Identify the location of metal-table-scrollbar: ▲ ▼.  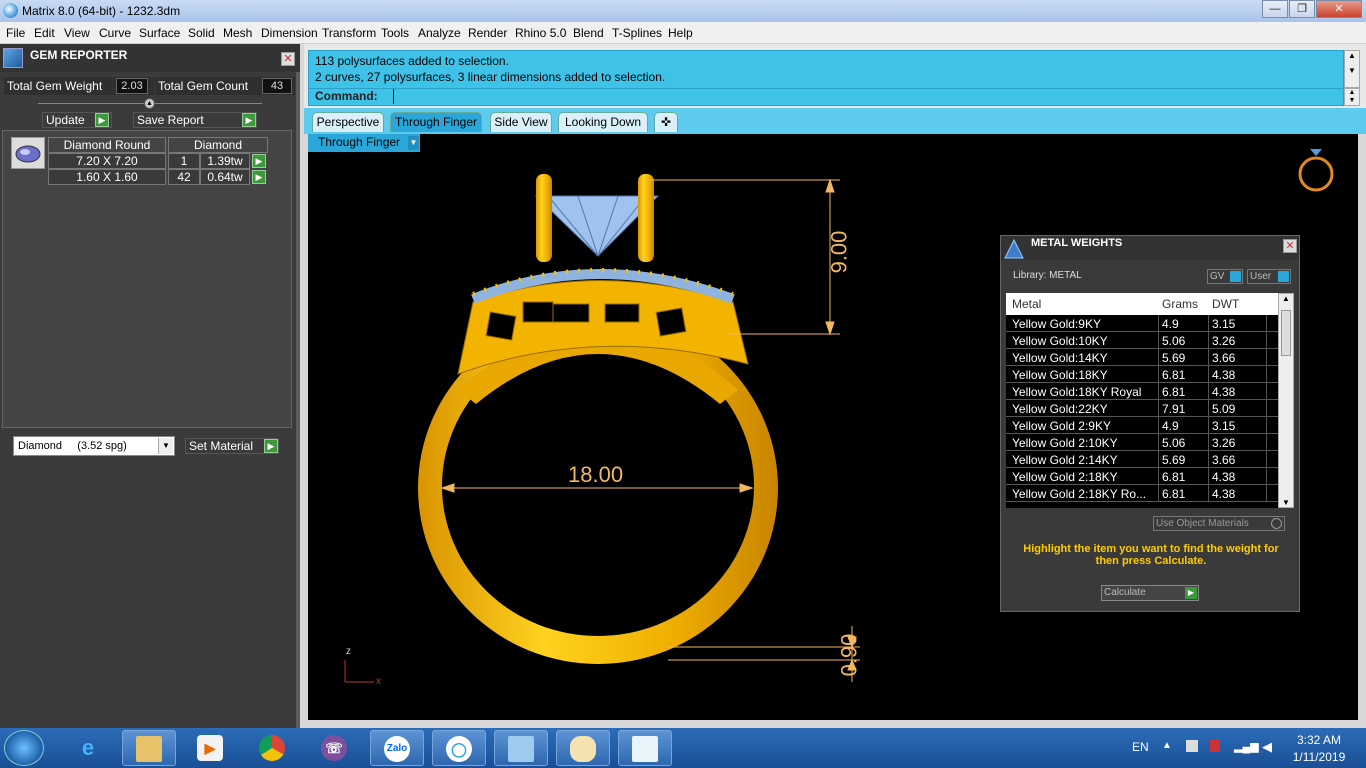
(1286, 400).